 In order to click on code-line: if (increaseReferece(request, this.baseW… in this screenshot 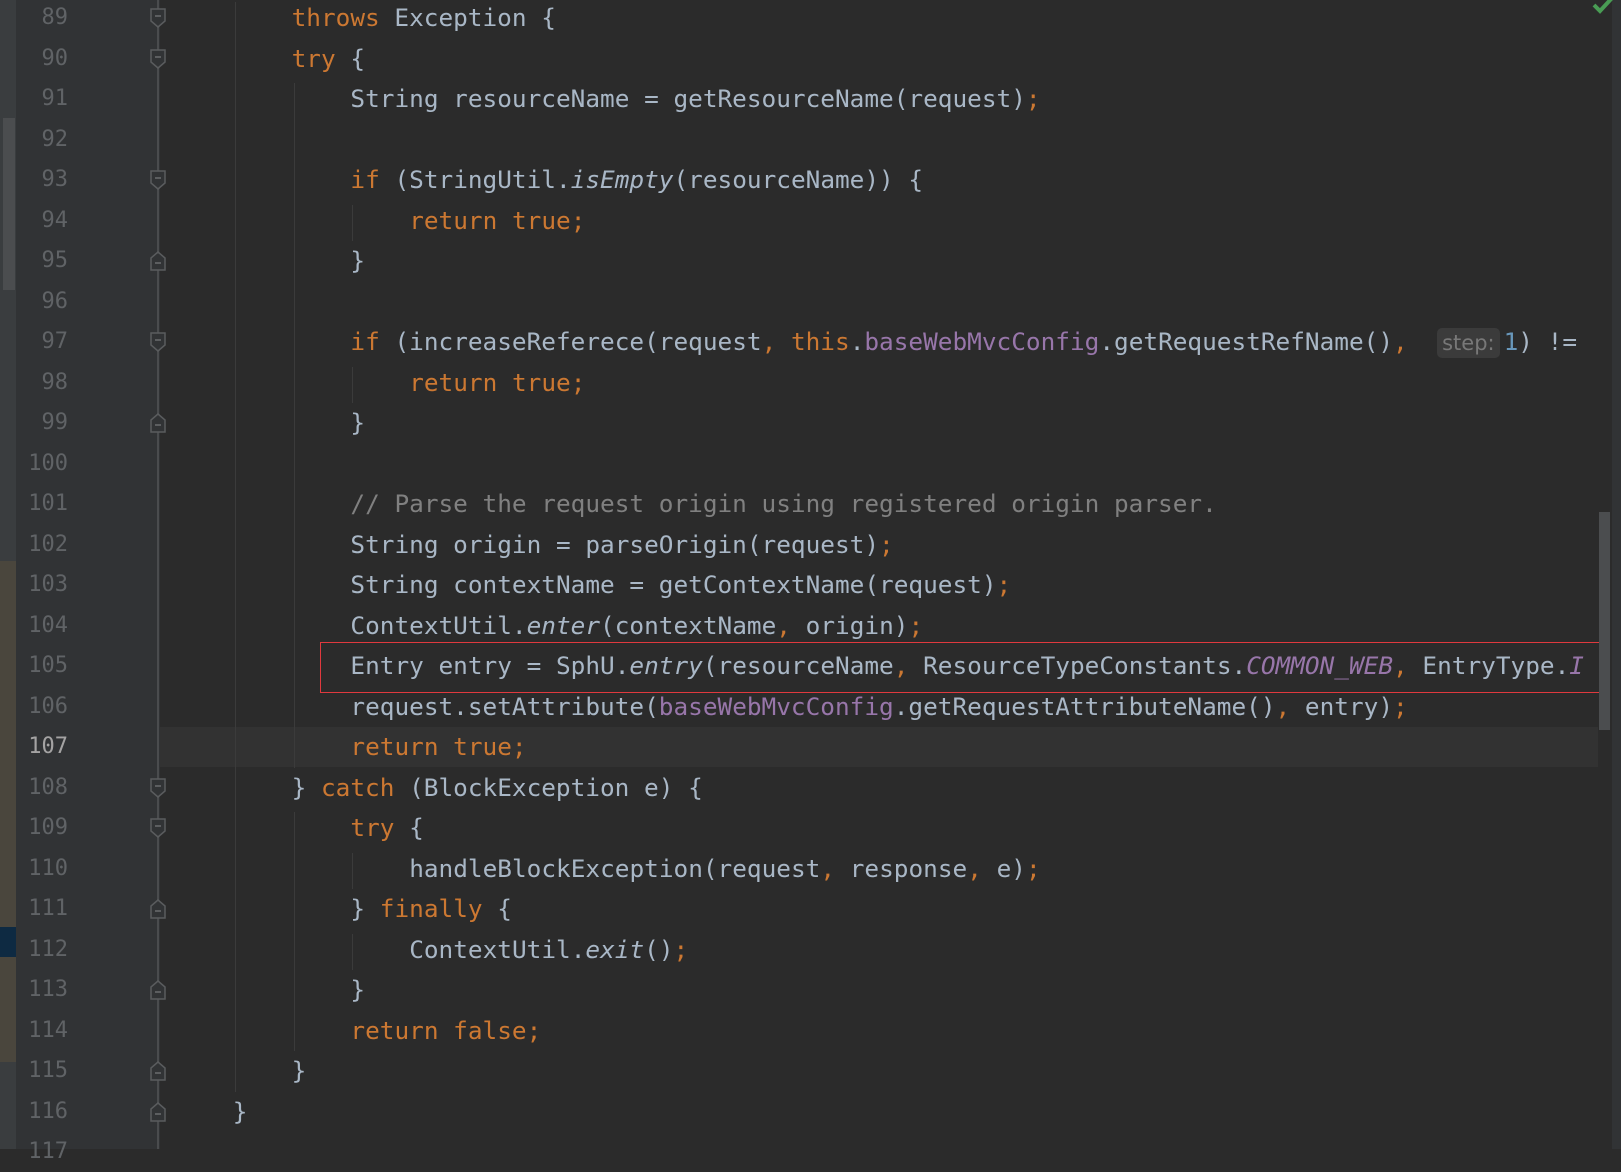, I will do `click(963, 342)`.